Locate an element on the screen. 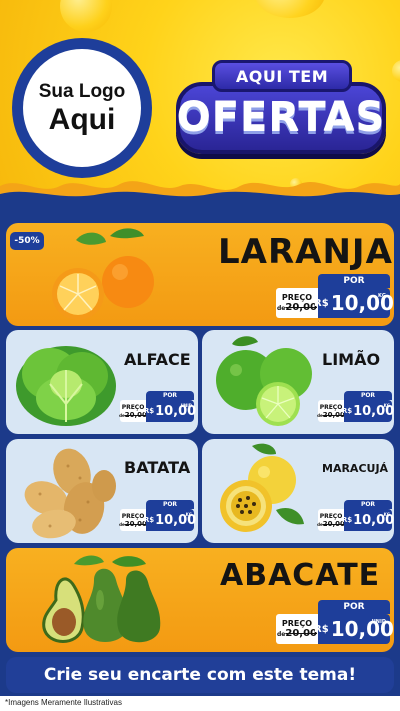 The image size is (400, 711). offers-badge-top: AQUI TEM is located at coordinates (282, 76).